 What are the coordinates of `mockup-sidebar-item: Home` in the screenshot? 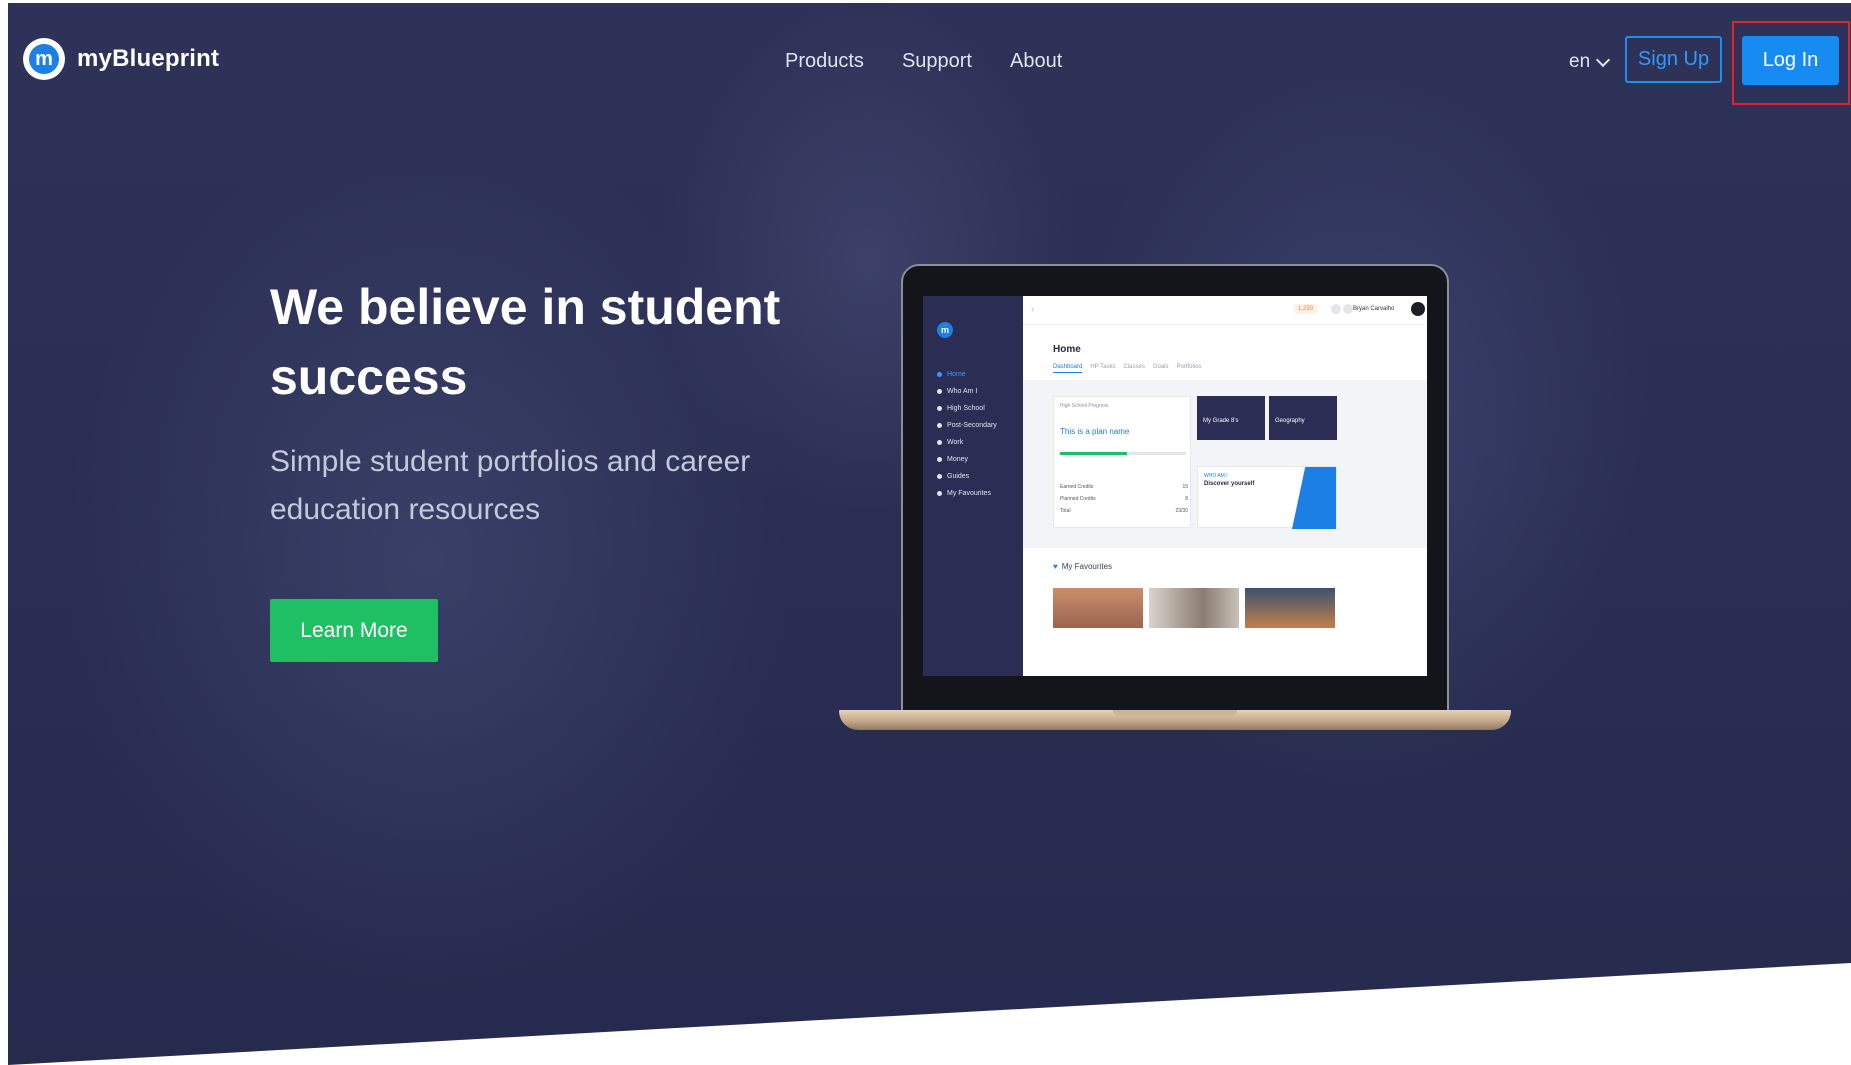 It's located at (967, 374).